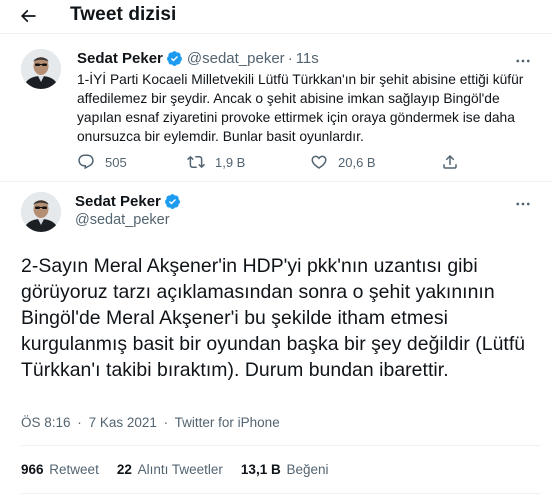 This screenshot has width=553, height=502. I want to click on like-button: 20,6 B, so click(343, 162).